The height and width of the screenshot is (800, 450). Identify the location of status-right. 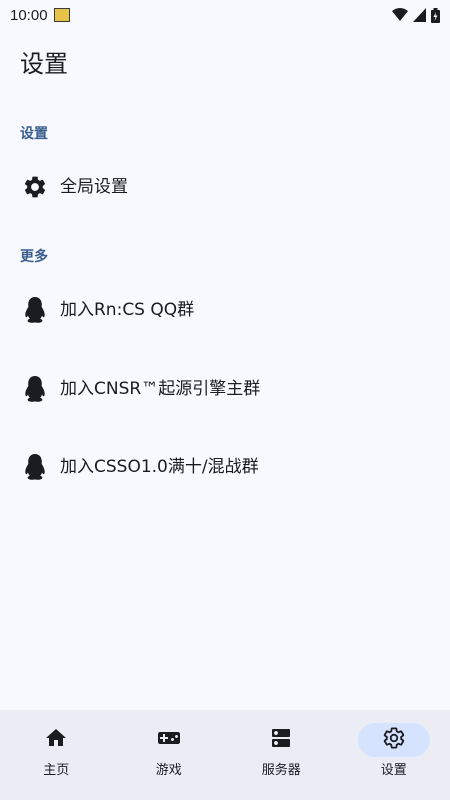
(416, 15).